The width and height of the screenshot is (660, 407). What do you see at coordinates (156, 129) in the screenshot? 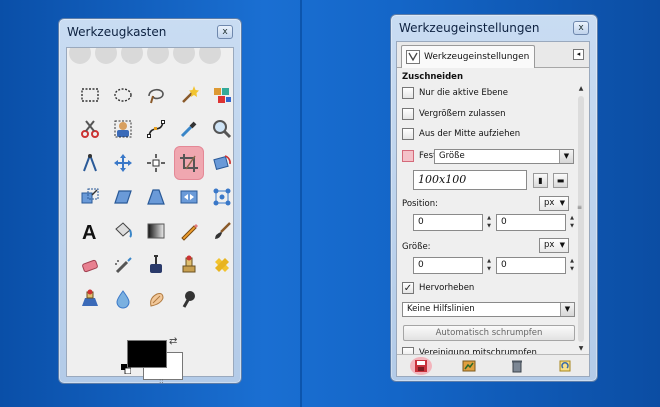
I see `tool-button-paths` at bounding box center [156, 129].